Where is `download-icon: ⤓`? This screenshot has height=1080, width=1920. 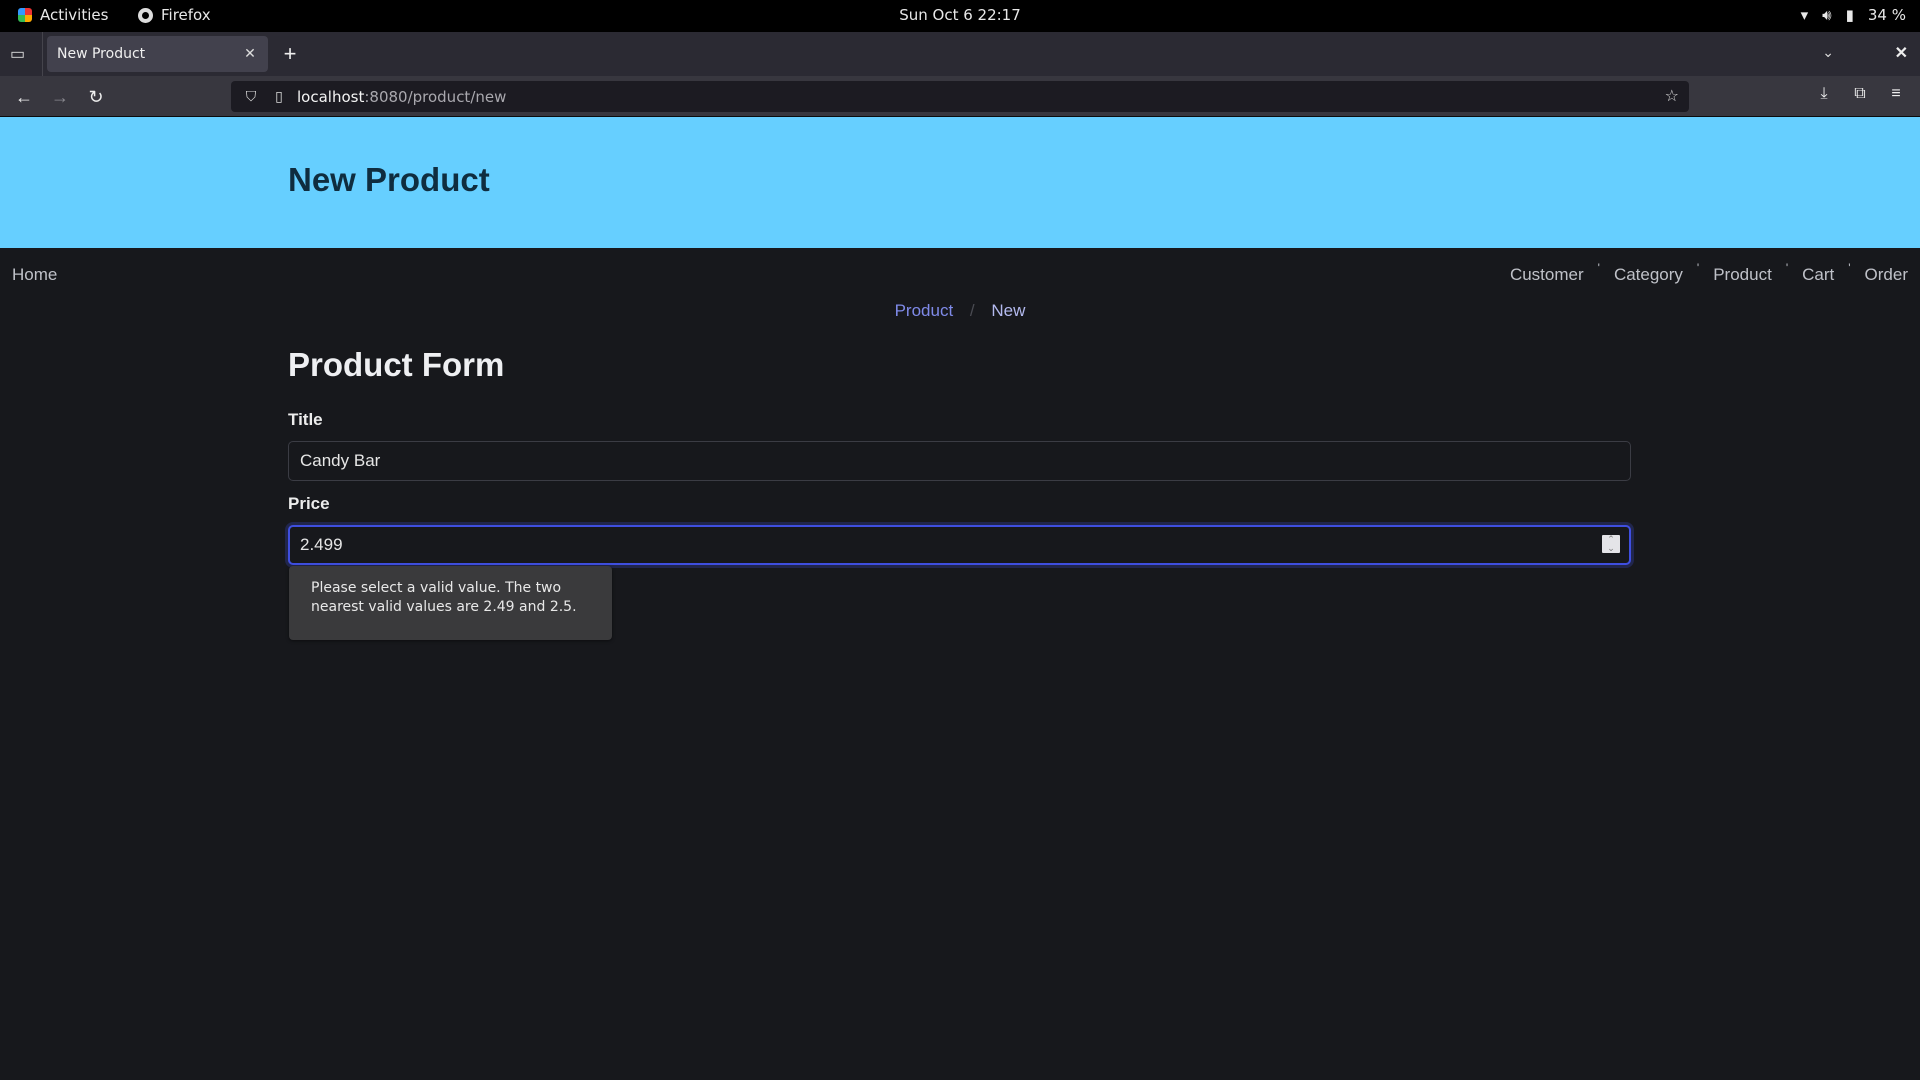
download-icon: ⤓ is located at coordinates (1824, 94).